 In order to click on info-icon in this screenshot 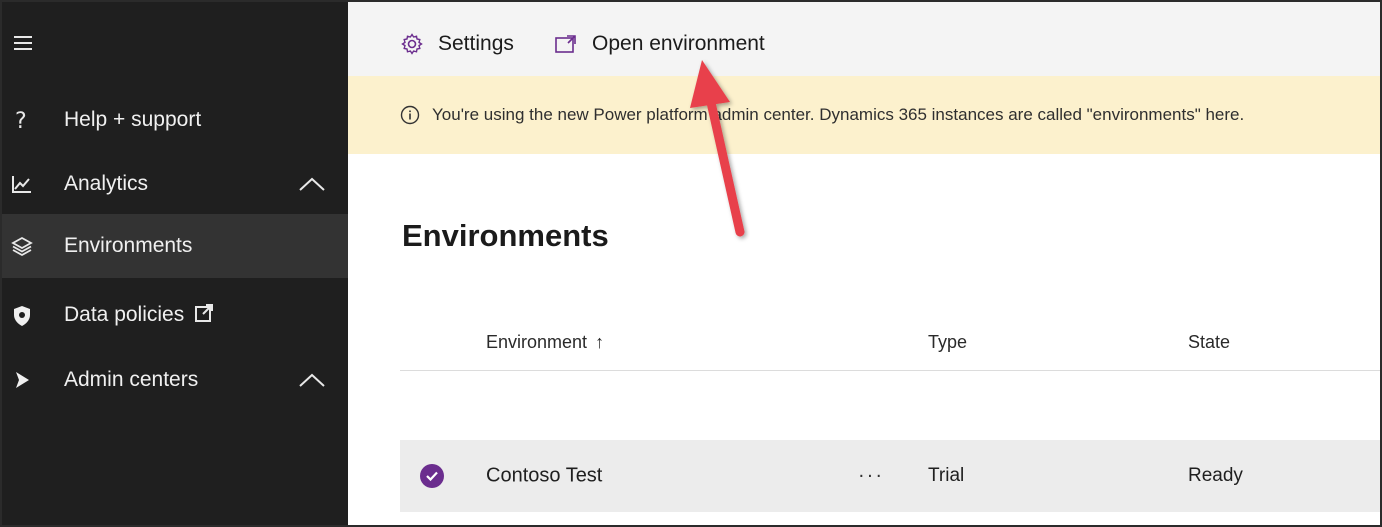, I will do `click(410, 115)`.